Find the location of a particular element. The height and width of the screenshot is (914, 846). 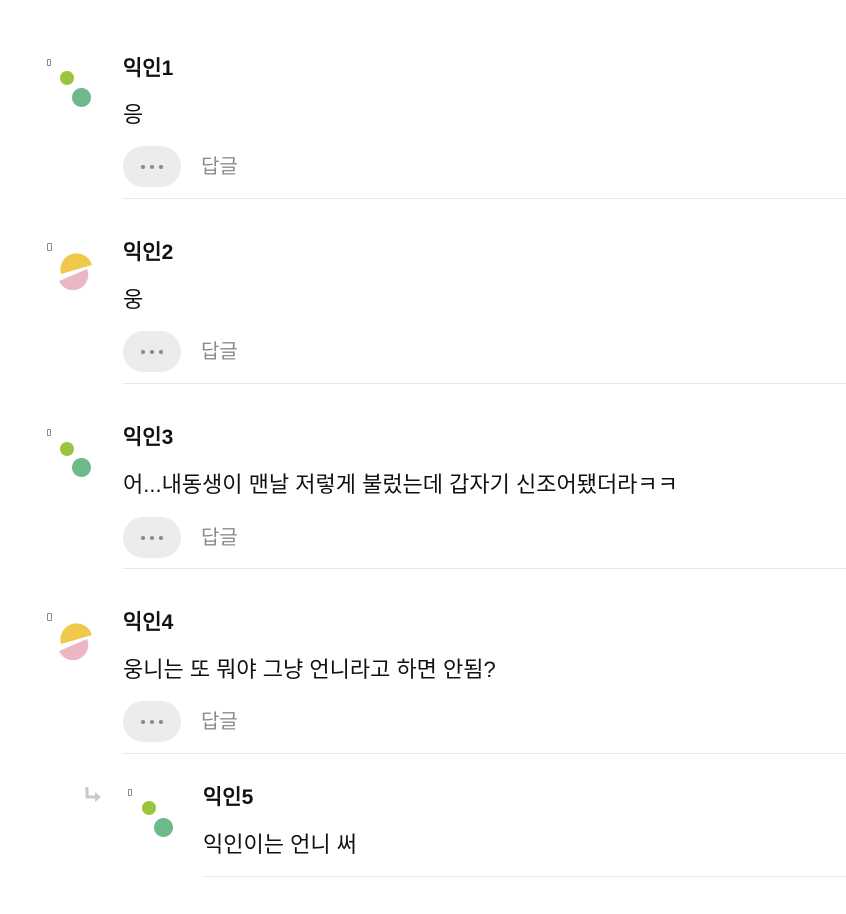

reply-text: 익인이는 언니 써 is located at coordinates (280, 844).